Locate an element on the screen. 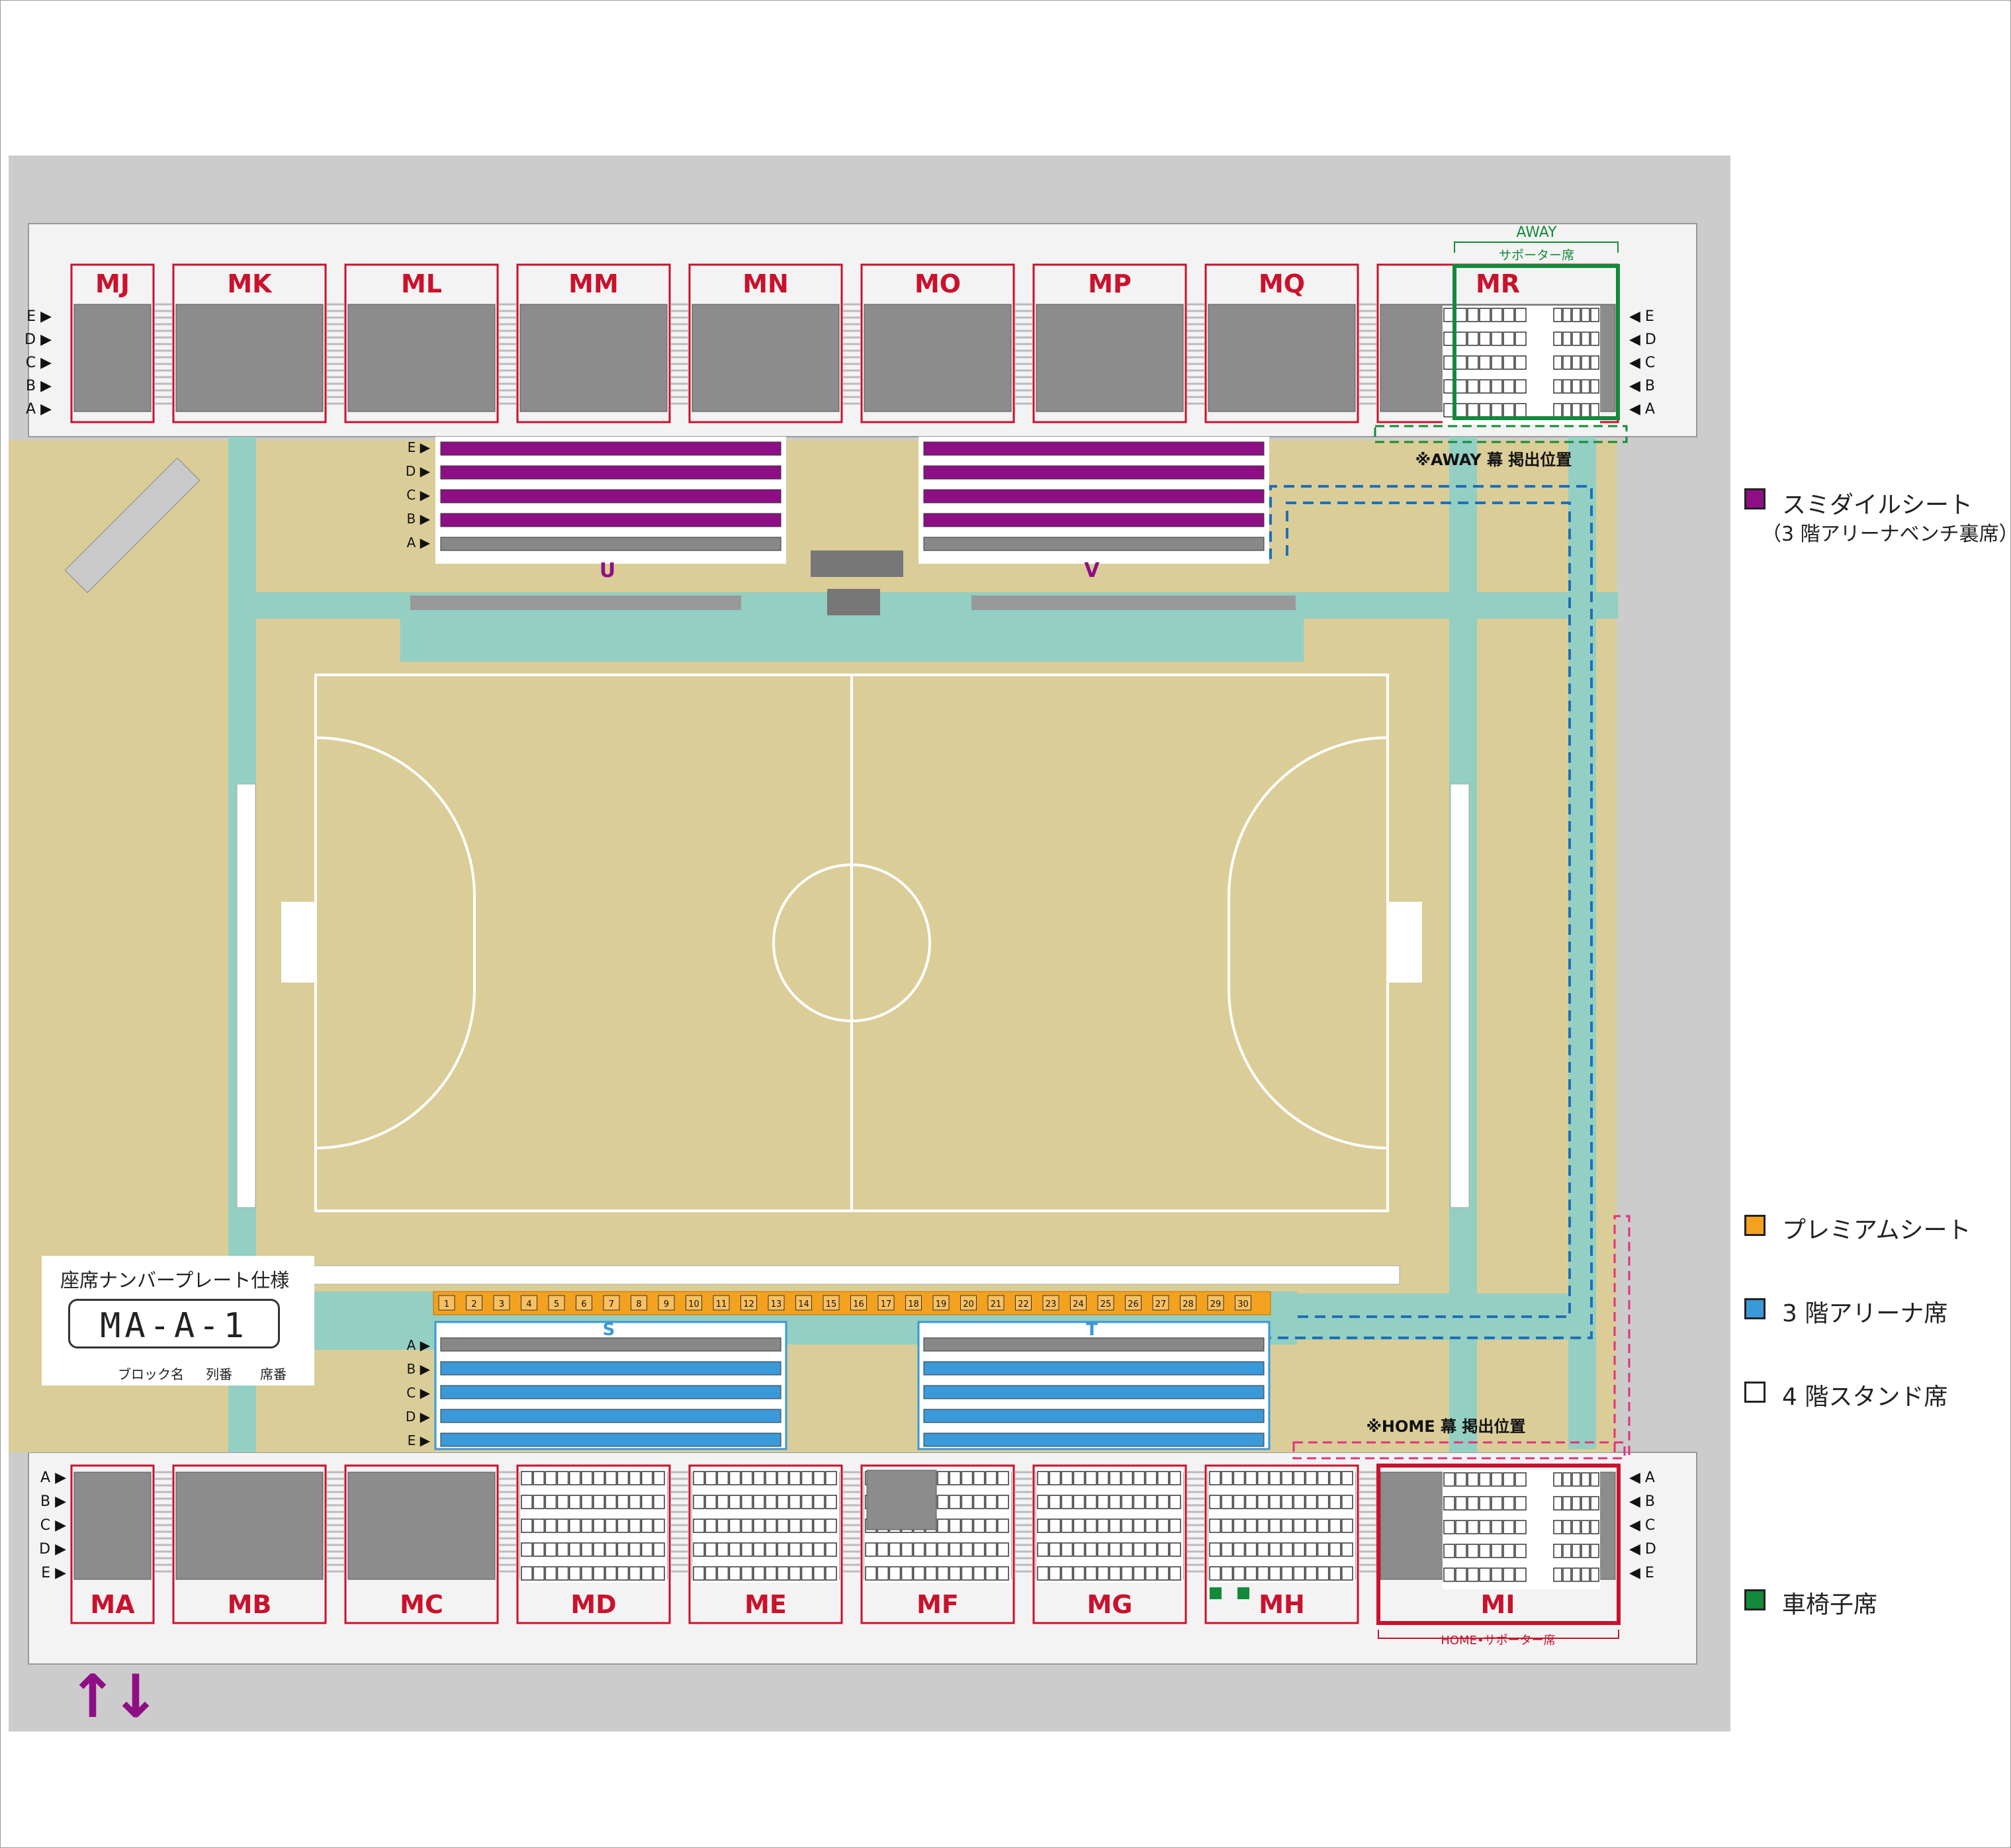 Image resolution: width=2011 pixels, height=1848 pixels. legend-label-sumidairu: スミダイルシート is located at coordinates (1877, 505).